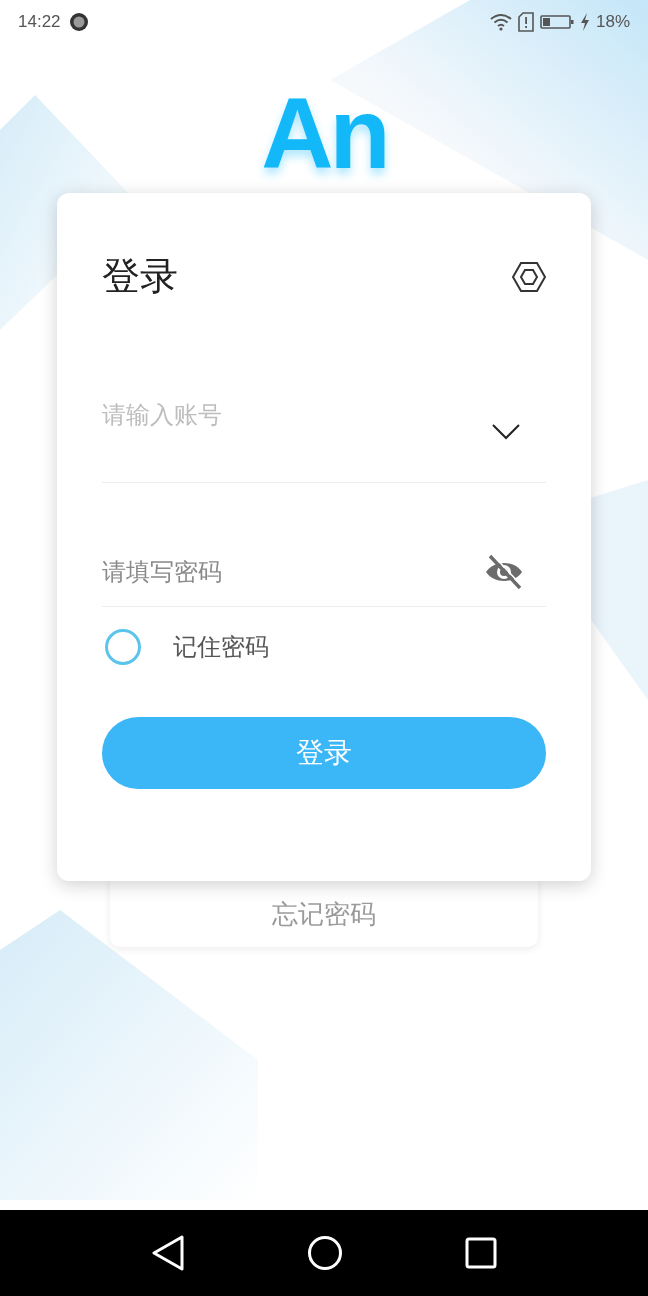 The width and height of the screenshot is (648, 1296). What do you see at coordinates (529, 276) in the screenshot?
I see `settings-icon` at bounding box center [529, 276].